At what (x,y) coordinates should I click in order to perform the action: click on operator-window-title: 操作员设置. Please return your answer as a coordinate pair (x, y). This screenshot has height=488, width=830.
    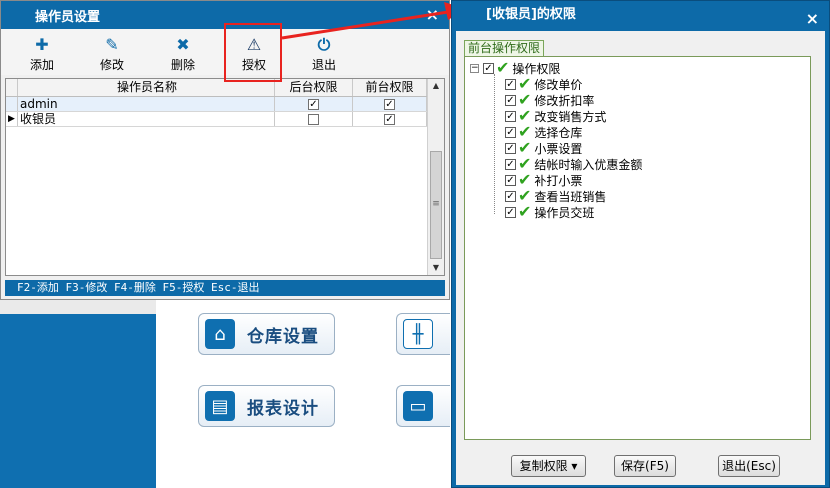
    Looking at the image, I should click on (68, 17).